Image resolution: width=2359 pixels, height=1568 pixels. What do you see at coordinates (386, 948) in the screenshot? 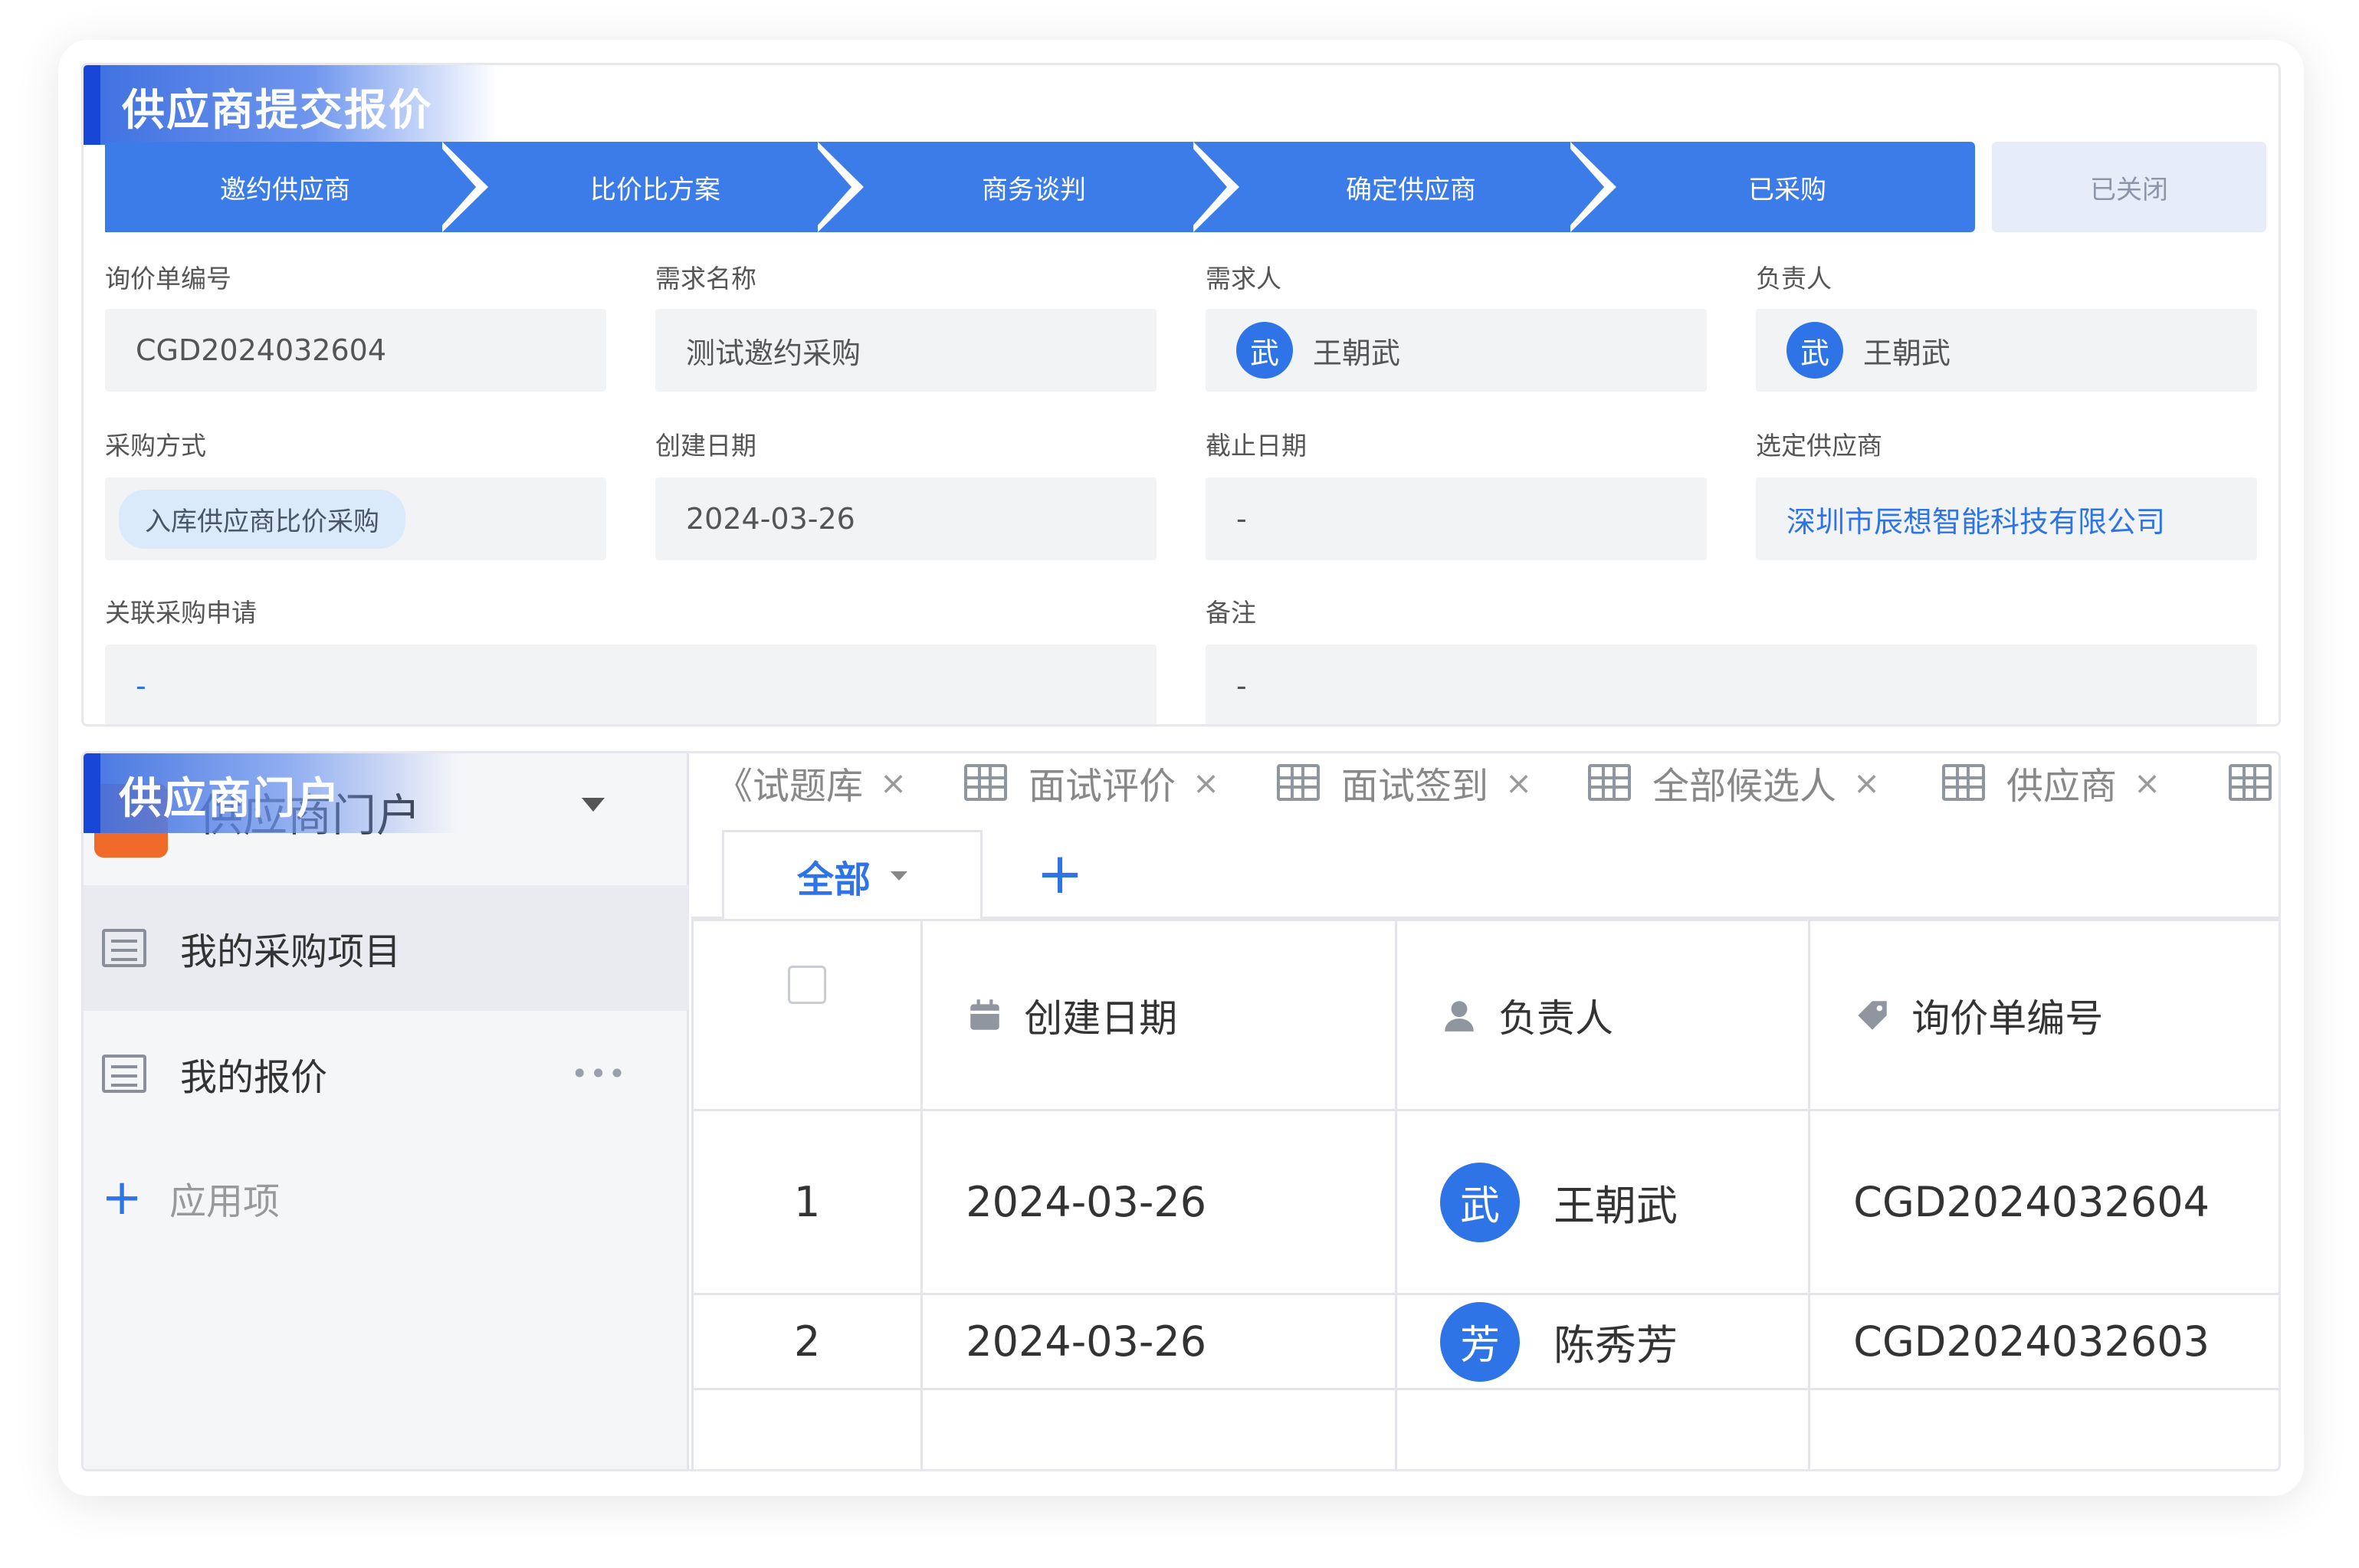
I see `sidebar-item-my-projects: 我的采购项目` at bounding box center [386, 948].